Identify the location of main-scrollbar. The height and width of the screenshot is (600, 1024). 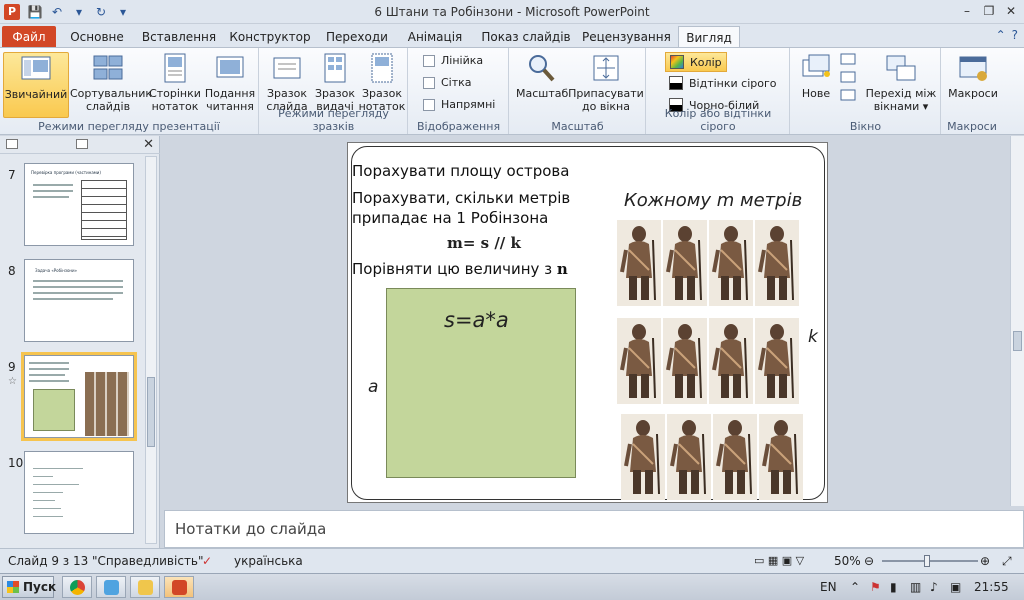
(1017, 321).